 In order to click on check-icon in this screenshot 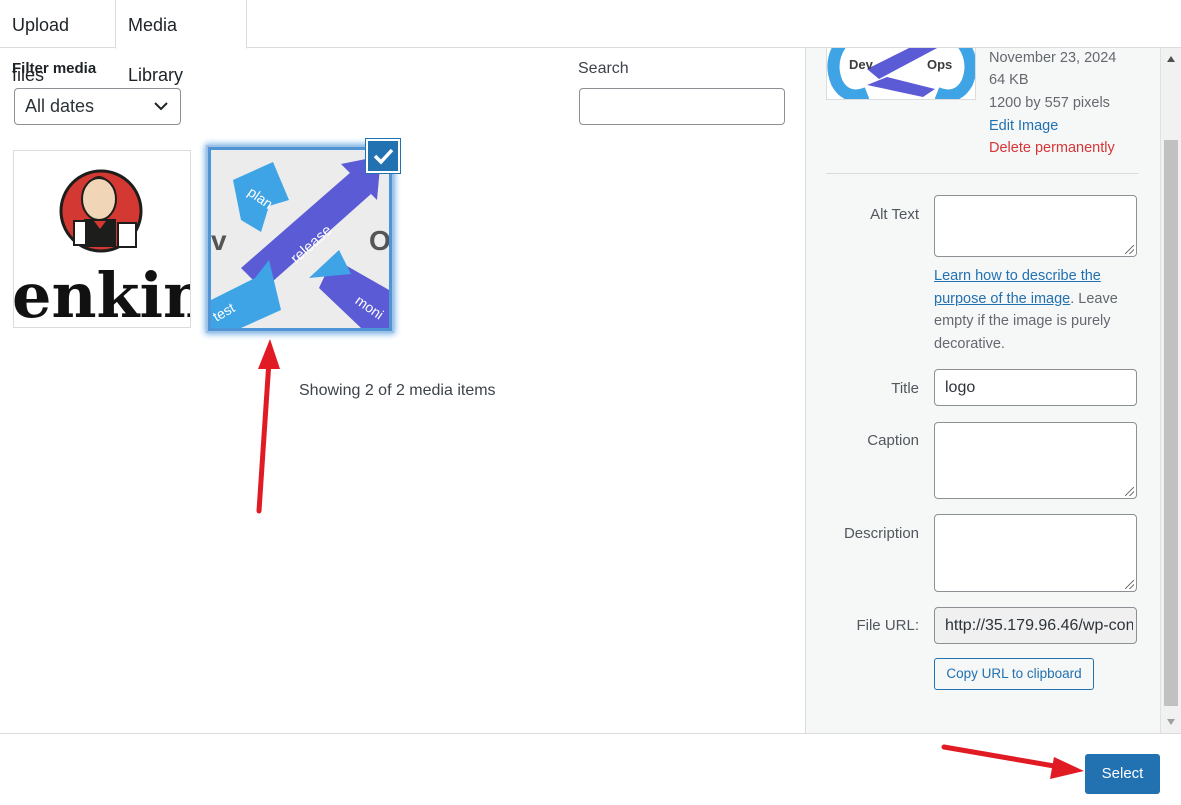, I will do `click(383, 156)`.